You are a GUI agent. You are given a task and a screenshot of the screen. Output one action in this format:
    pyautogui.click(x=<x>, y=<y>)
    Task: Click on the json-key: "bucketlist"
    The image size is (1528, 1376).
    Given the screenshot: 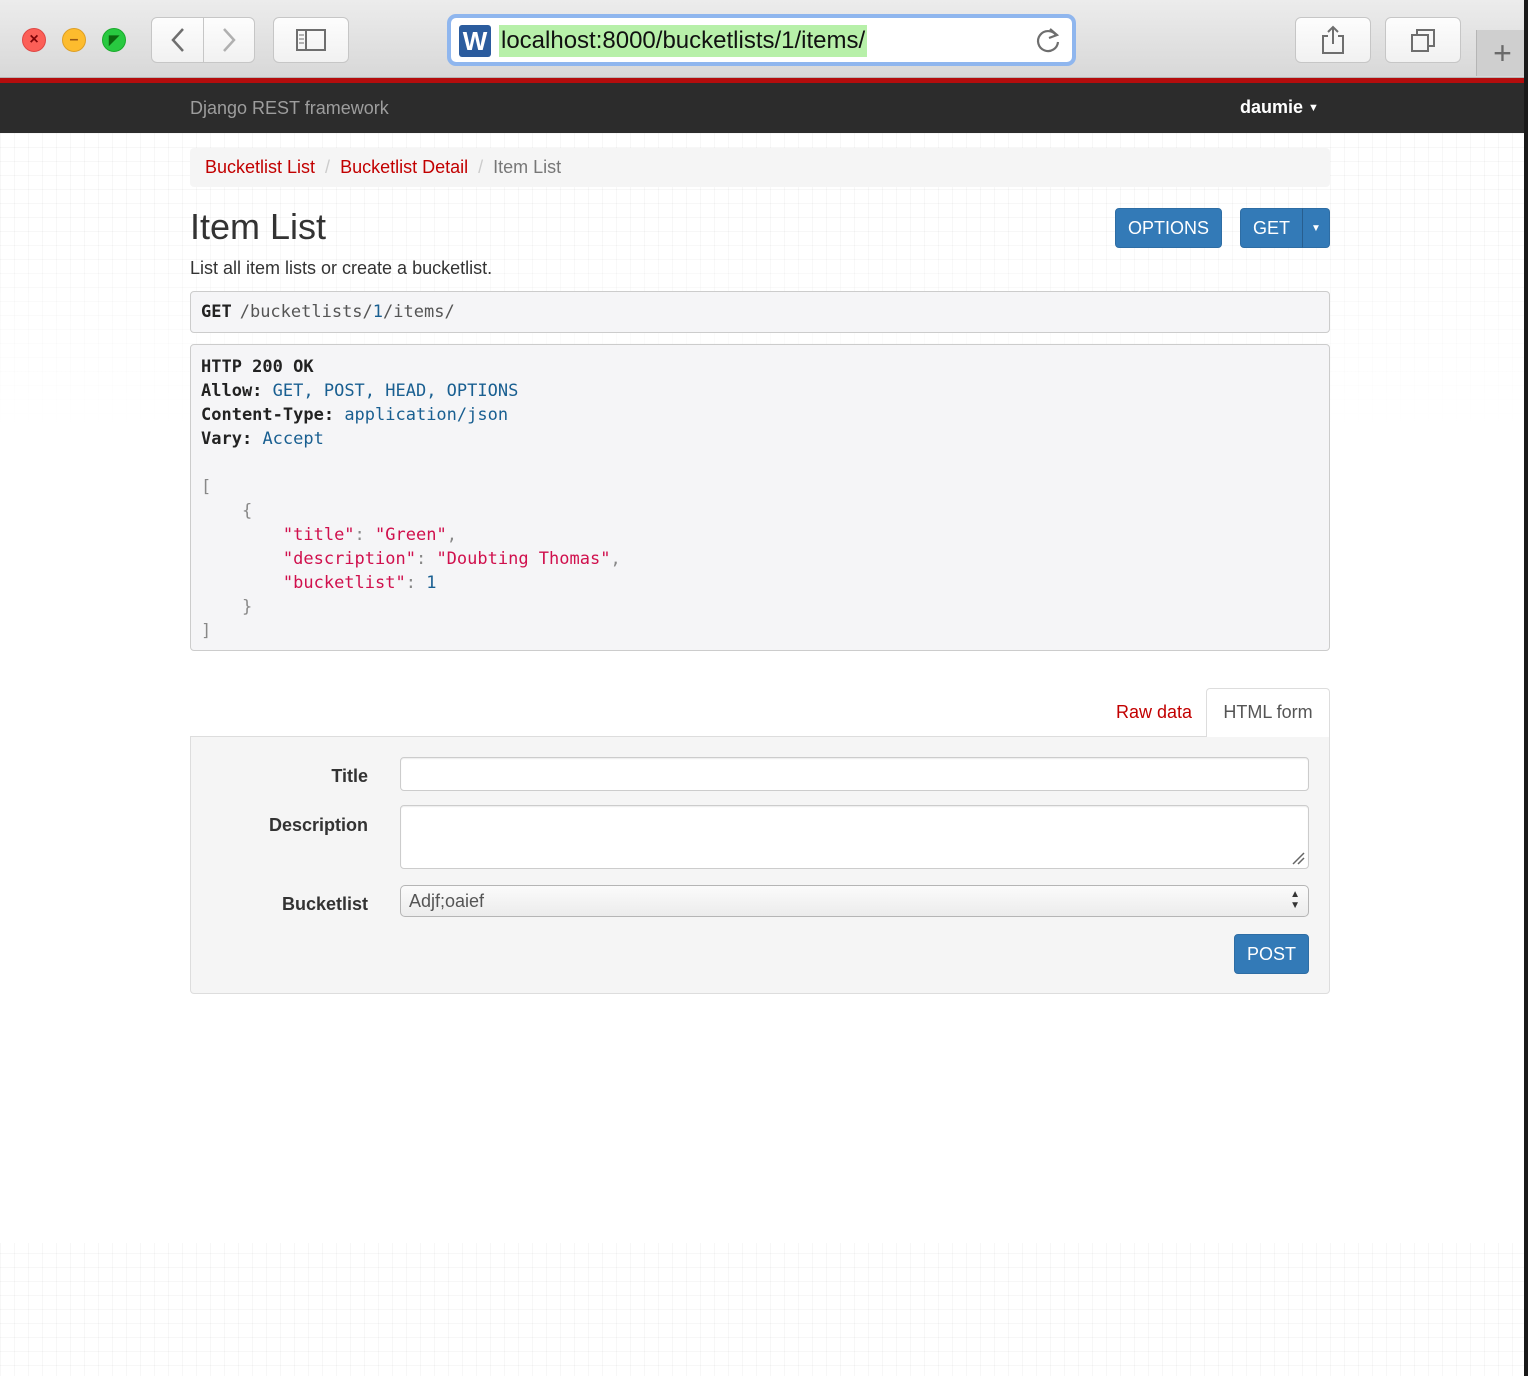 What is the action you would take?
    pyautogui.click(x=344, y=583)
    